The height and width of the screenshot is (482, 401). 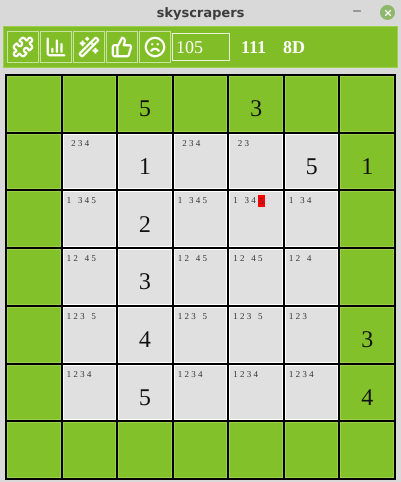 What do you see at coordinates (297, 315) in the screenshot?
I see `candidates: 1 2 3` at bounding box center [297, 315].